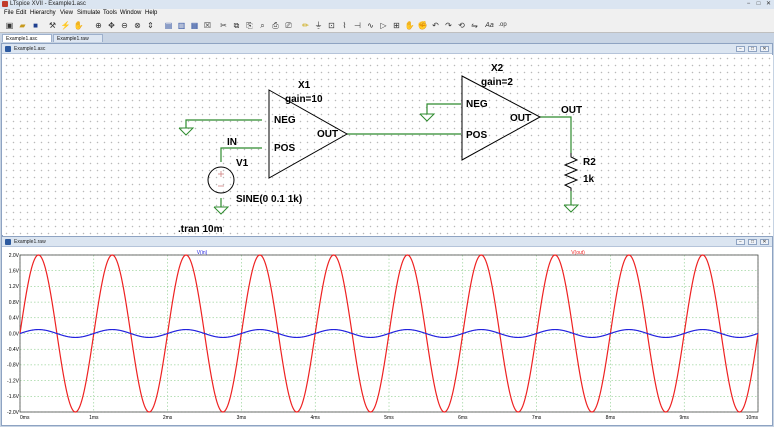 The height and width of the screenshot is (427, 774). I want to click on x2-name-label: X2, so click(497, 68).